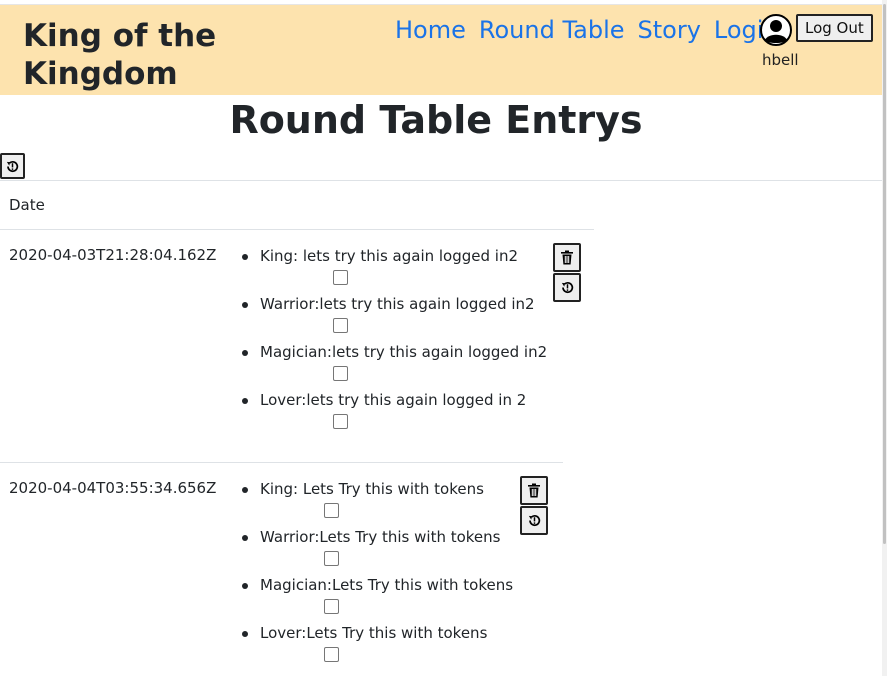 The width and height of the screenshot is (887, 676). I want to click on entry-date: 2020-04-03T21:28:04.162Z, so click(113, 255).